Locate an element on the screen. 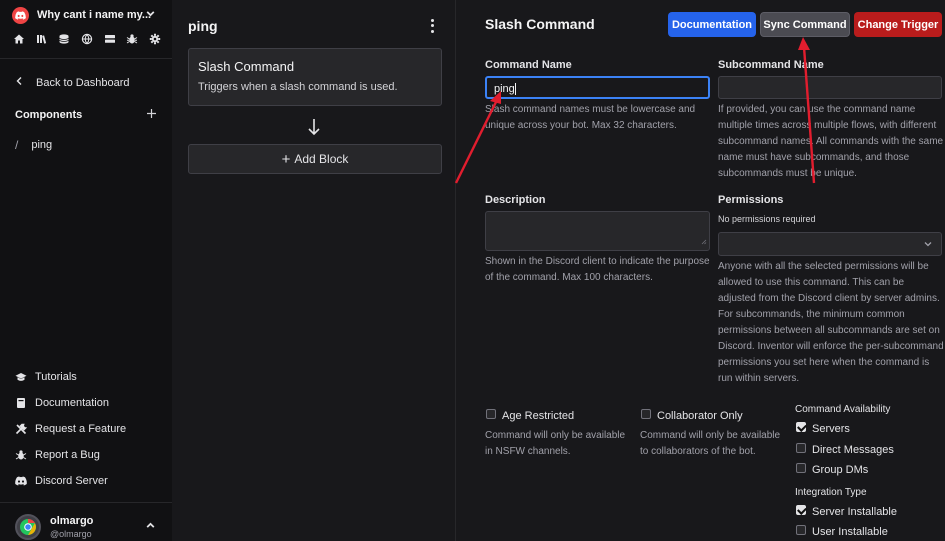 The image size is (945, 541). server-installable-label: Server Installable is located at coordinates (854, 512).